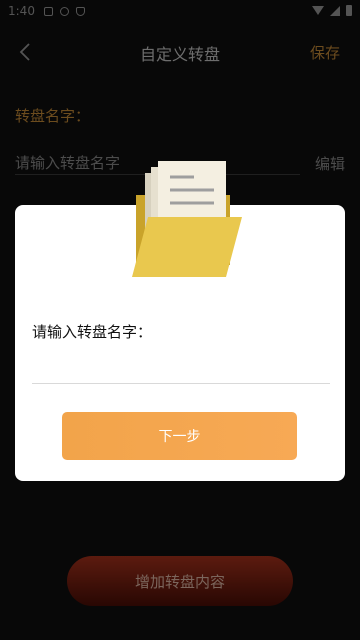 The image size is (360, 640). I want to click on next-button: 下一步, so click(179, 436).